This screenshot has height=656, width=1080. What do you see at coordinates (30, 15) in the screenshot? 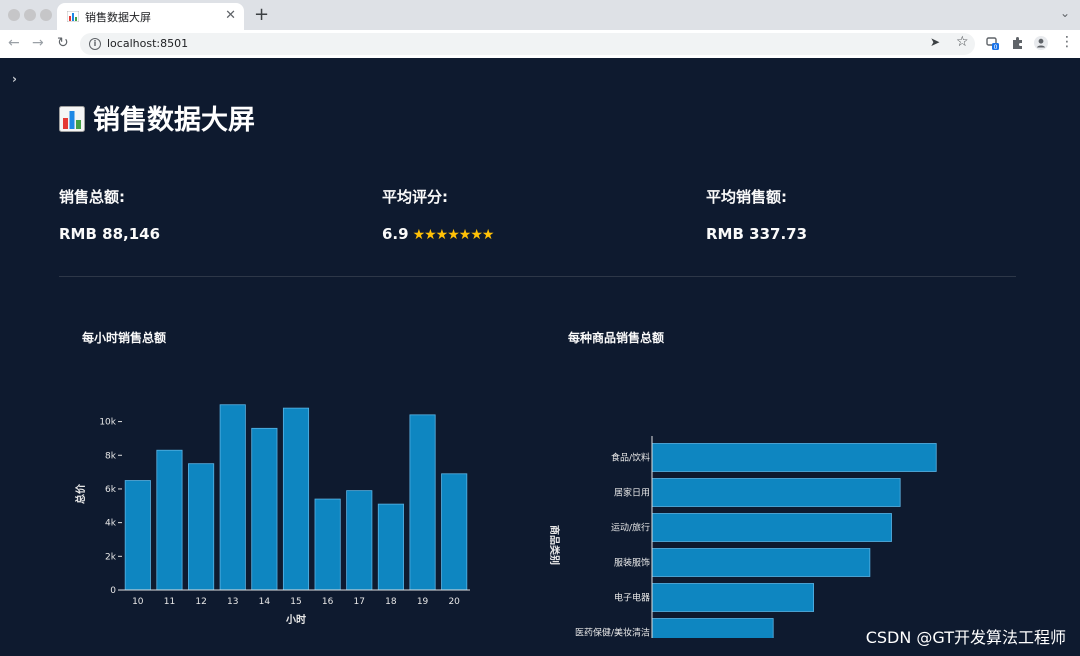
I see `window-minimize-dot` at bounding box center [30, 15].